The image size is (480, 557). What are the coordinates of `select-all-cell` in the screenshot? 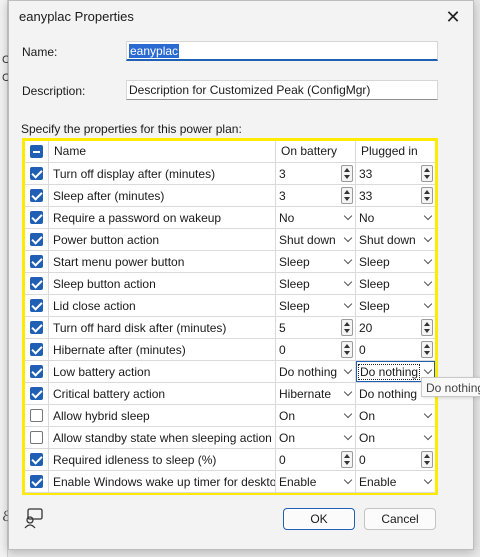 It's located at (37, 151).